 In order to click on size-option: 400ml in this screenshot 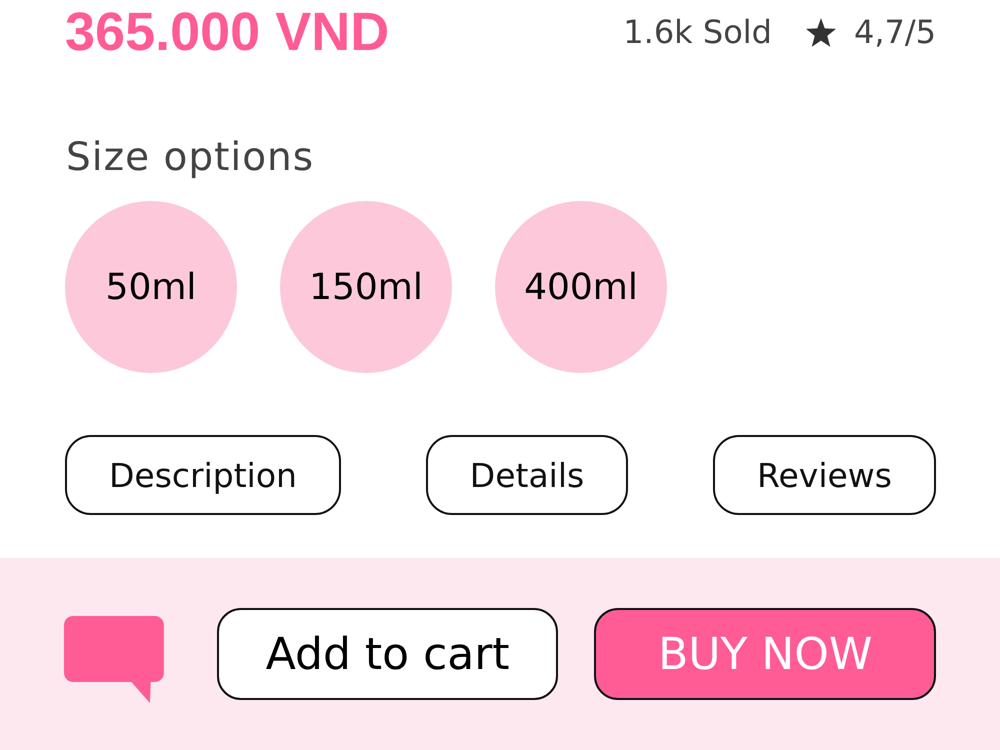, I will do `click(581, 287)`.